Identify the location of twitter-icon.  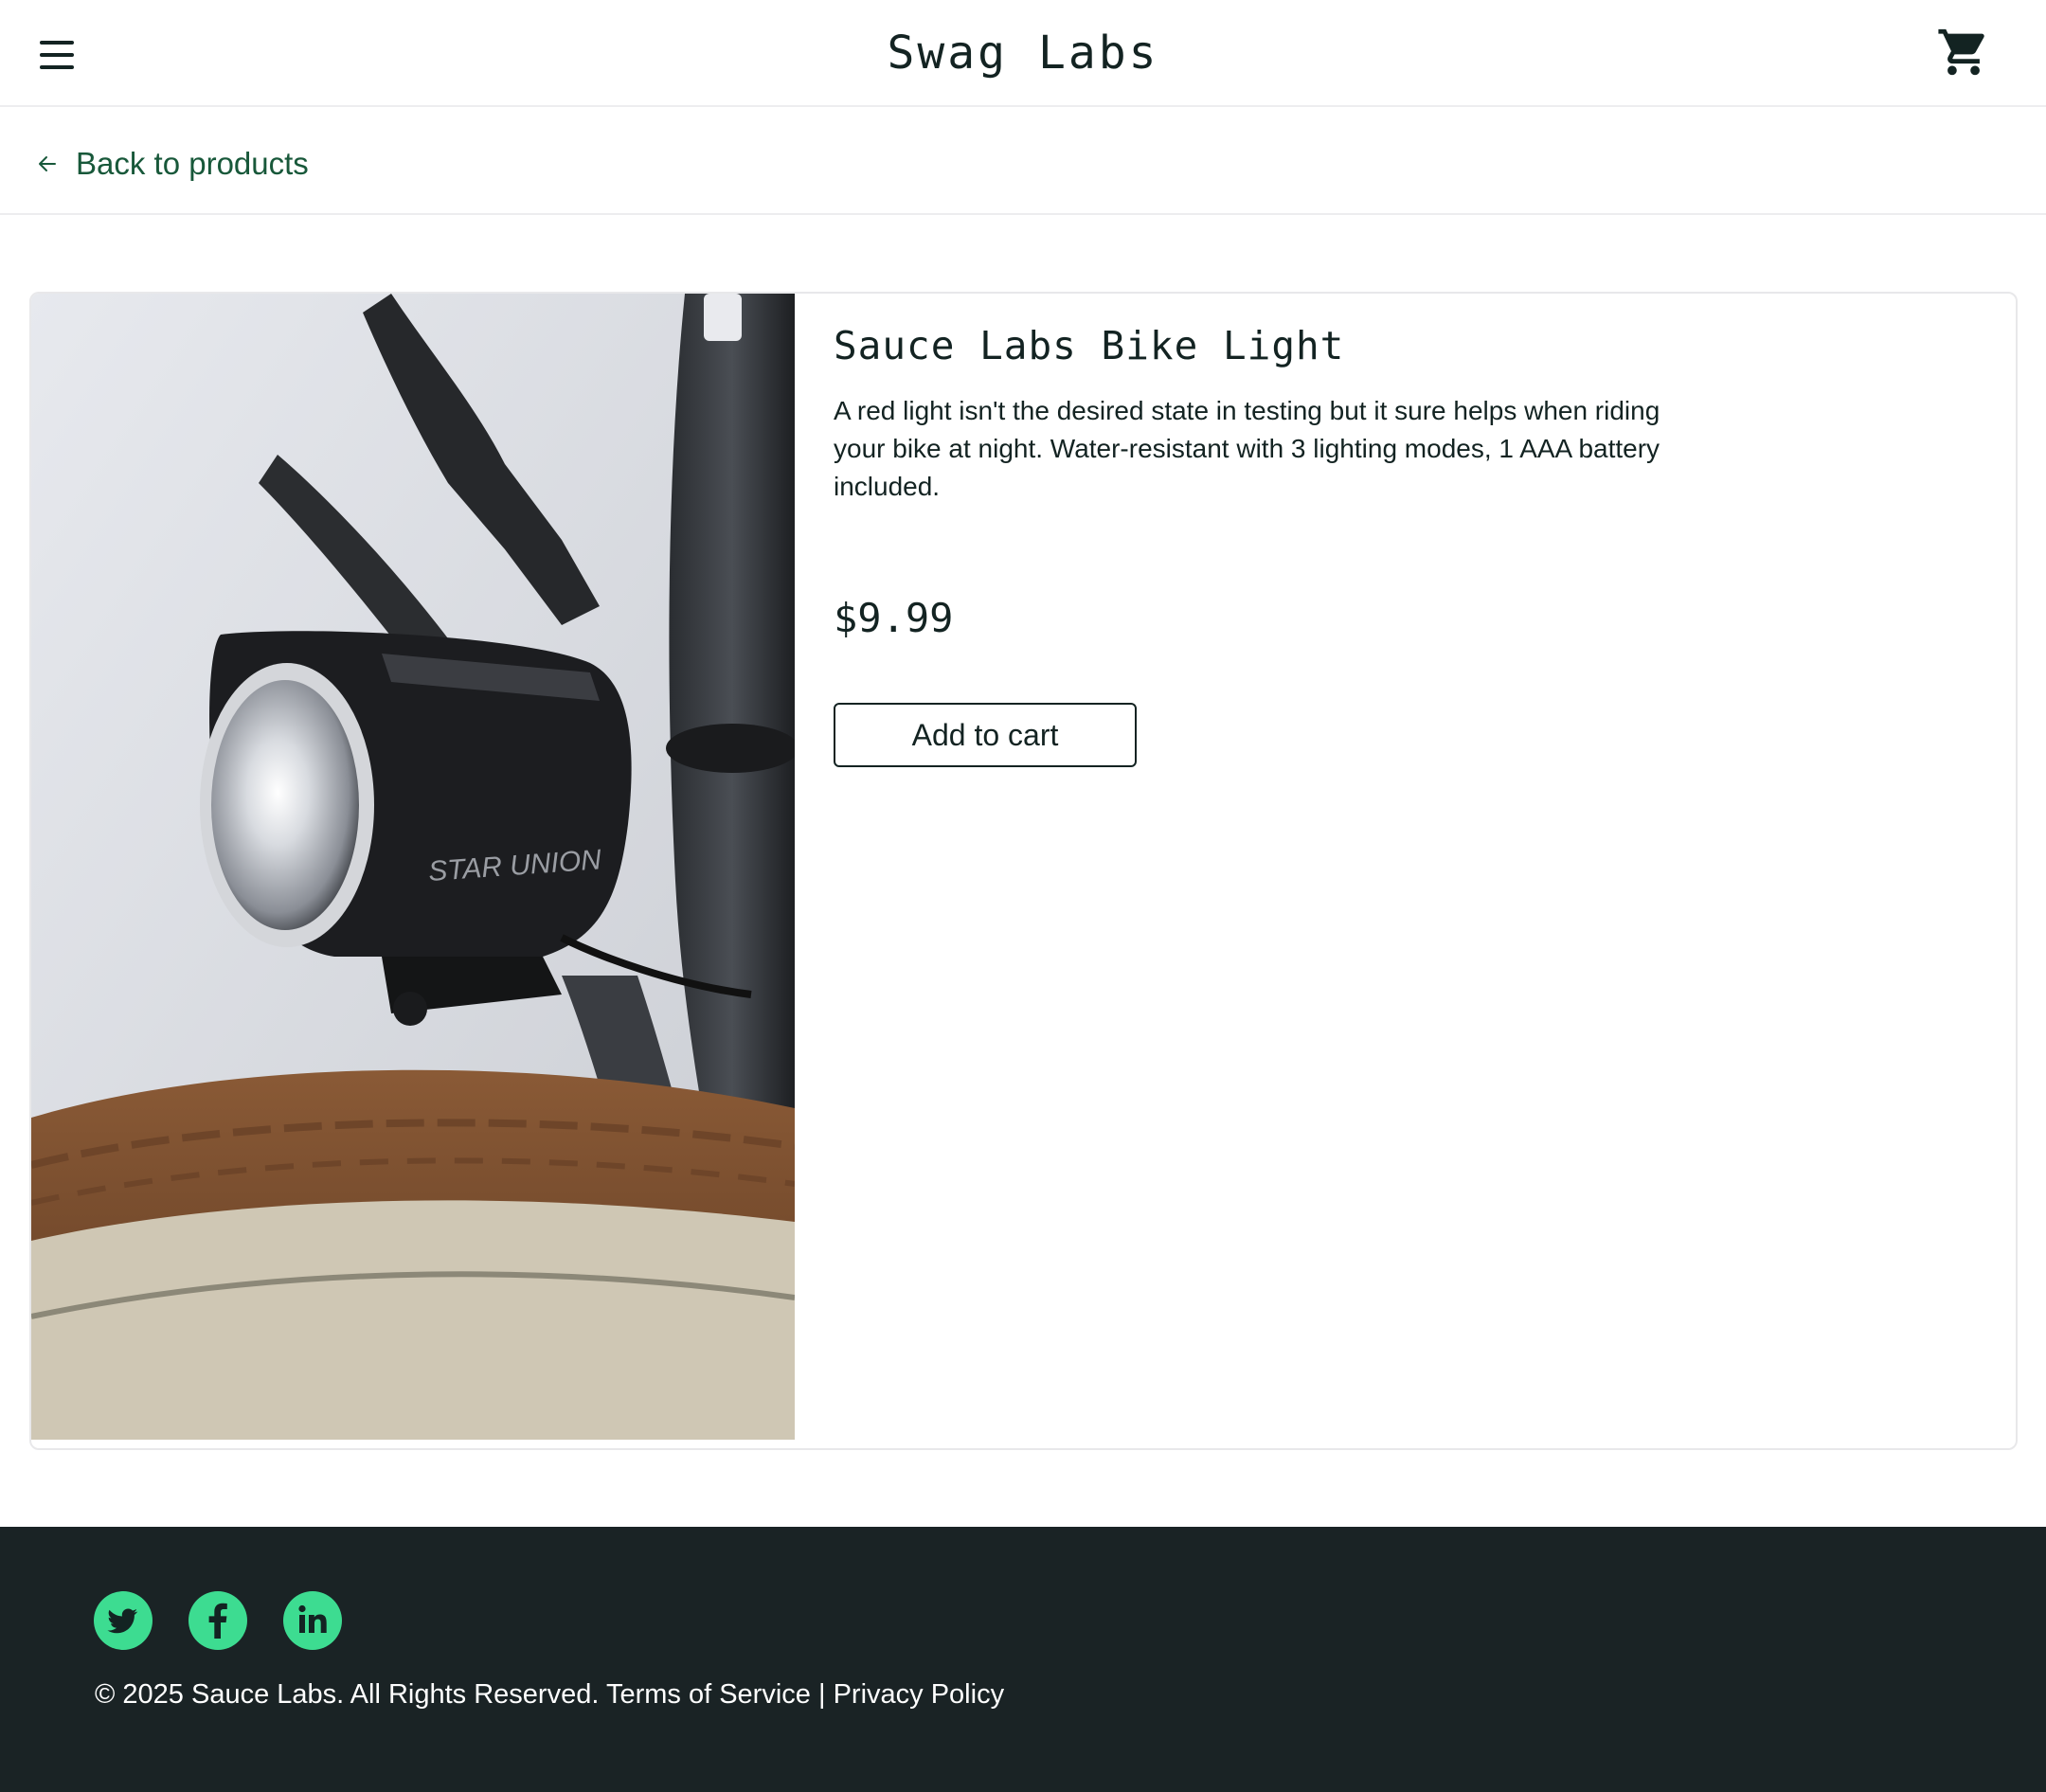
(123, 1620).